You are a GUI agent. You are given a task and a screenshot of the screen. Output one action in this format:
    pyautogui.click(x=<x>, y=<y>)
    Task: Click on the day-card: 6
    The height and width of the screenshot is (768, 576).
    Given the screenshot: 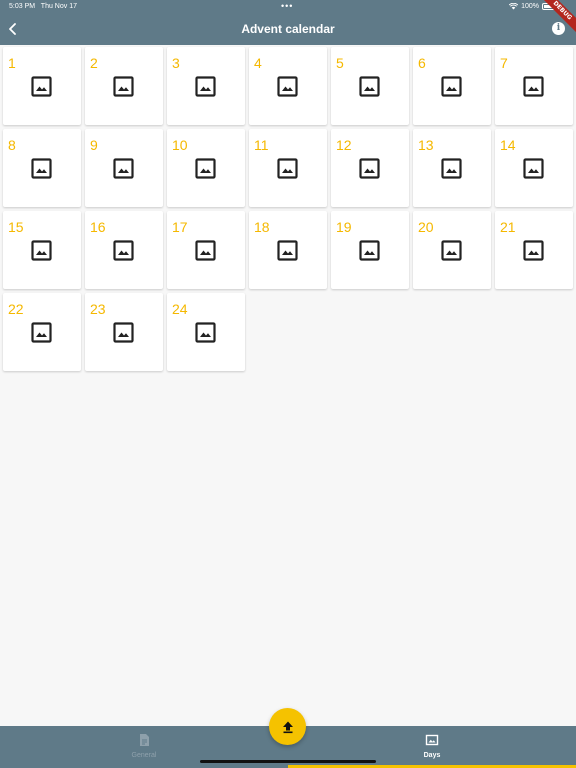 What is the action you would take?
    pyautogui.click(x=452, y=86)
    